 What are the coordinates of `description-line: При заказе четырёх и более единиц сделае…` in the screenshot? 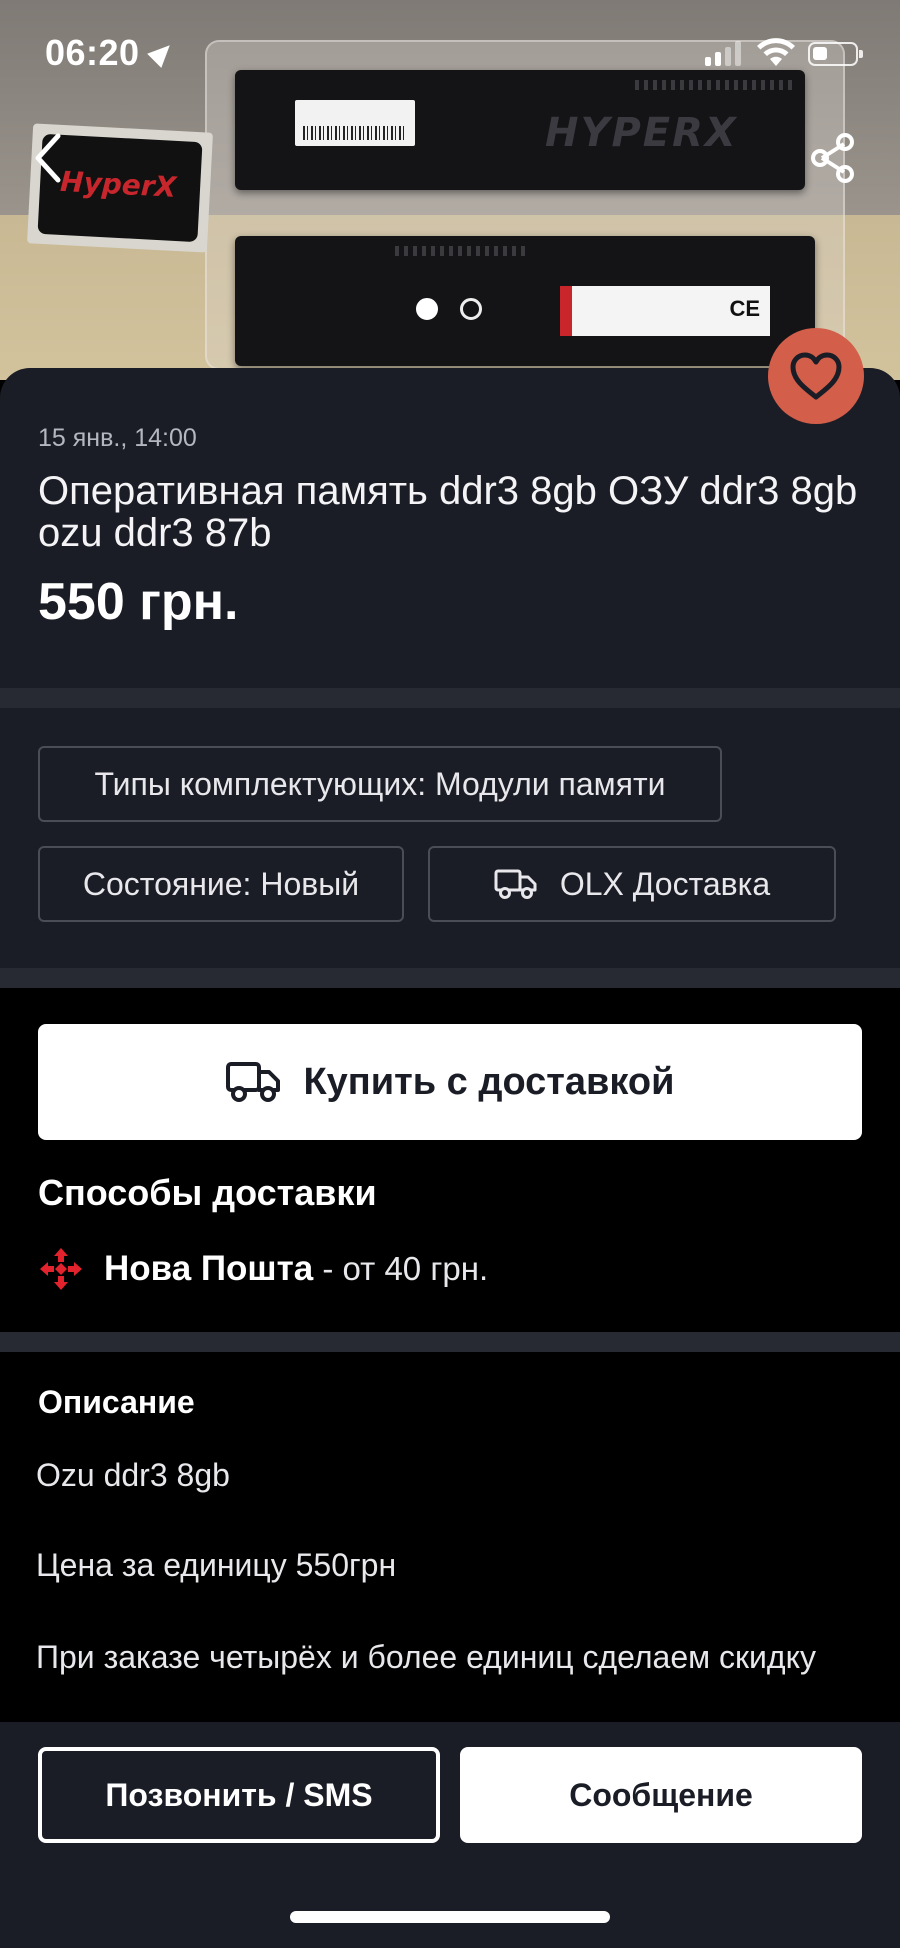 It's located at (426, 1657).